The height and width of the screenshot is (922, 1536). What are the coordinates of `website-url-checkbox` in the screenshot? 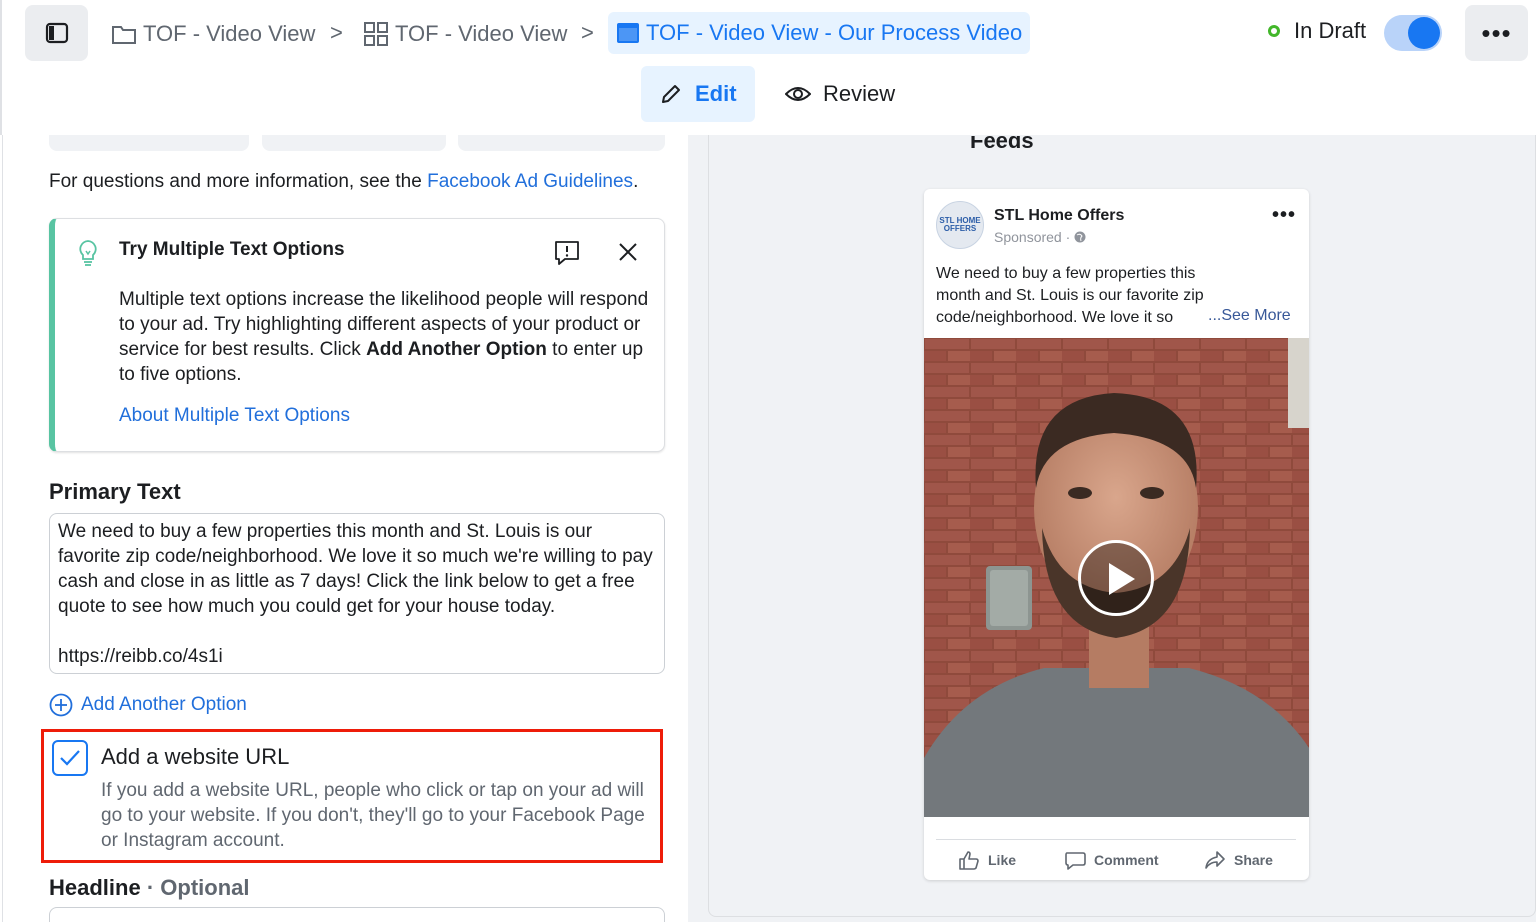 It's located at (70, 758).